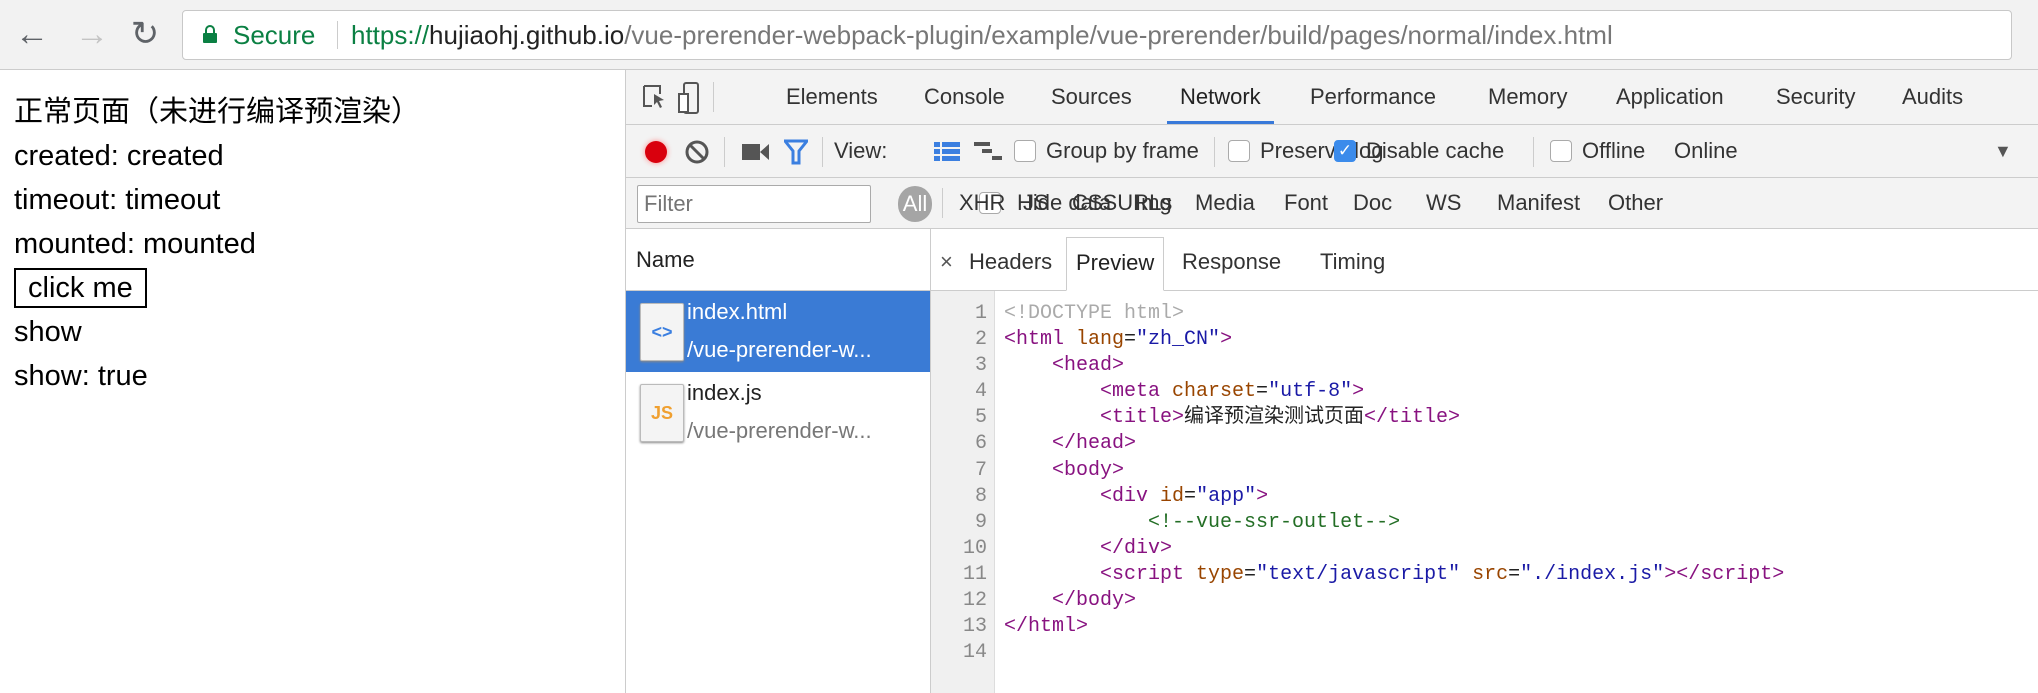  Describe the element at coordinates (80, 288) in the screenshot. I see `click-me-button: click me` at that location.